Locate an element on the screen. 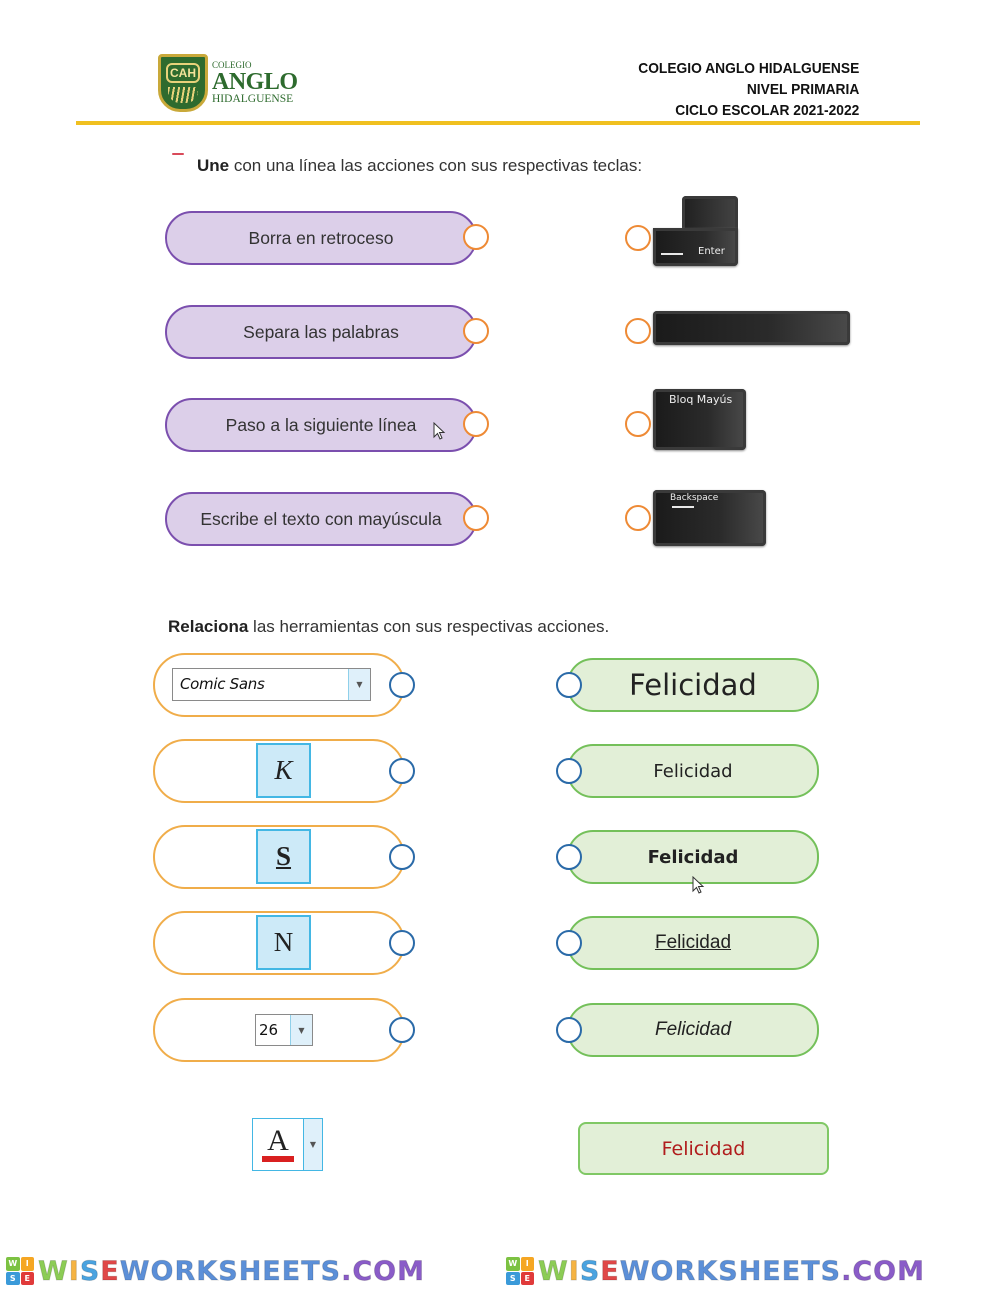 The image size is (1000, 1291). font-color-swatch is located at coordinates (278, 1159).